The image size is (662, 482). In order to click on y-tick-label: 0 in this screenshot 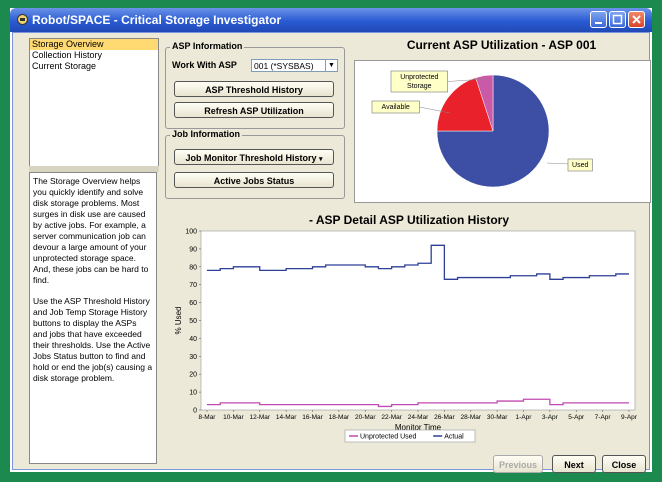, I will do `click(195, 411)`.